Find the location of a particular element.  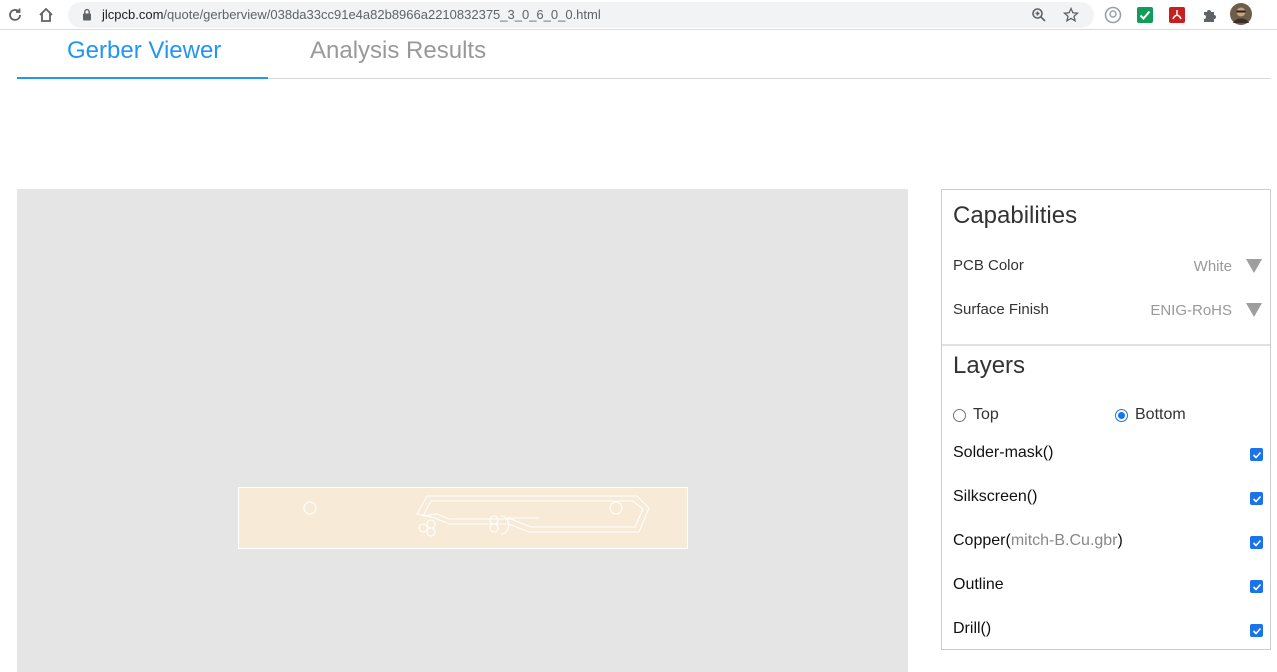

layer-copper: Copper(mitch-B.Cu.gbr) is located at coordinates (1108, 542).